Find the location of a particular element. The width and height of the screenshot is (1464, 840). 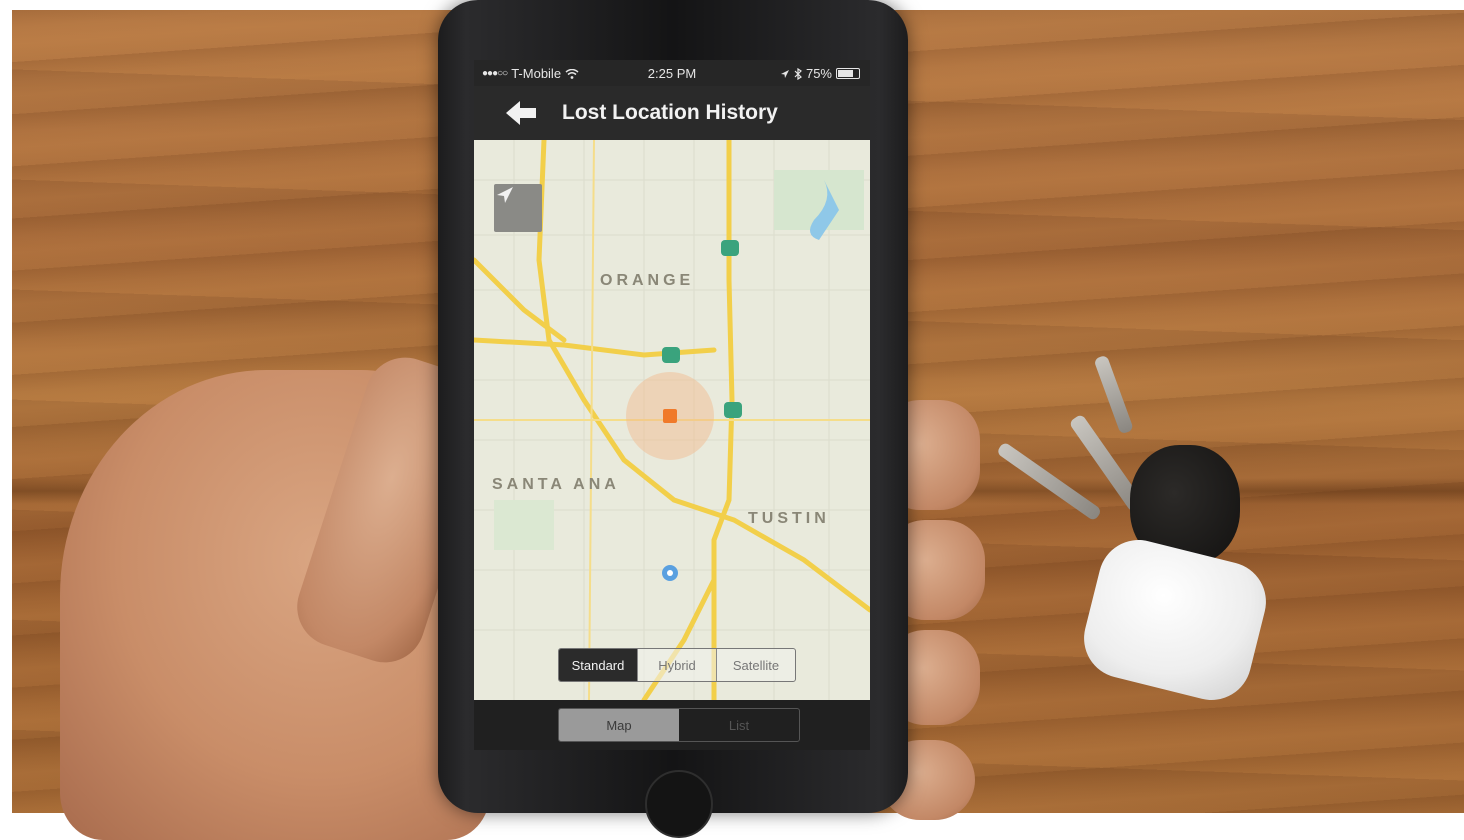

map-label-santa-ana: SANTA ANA is located at coordinates (556, 484).